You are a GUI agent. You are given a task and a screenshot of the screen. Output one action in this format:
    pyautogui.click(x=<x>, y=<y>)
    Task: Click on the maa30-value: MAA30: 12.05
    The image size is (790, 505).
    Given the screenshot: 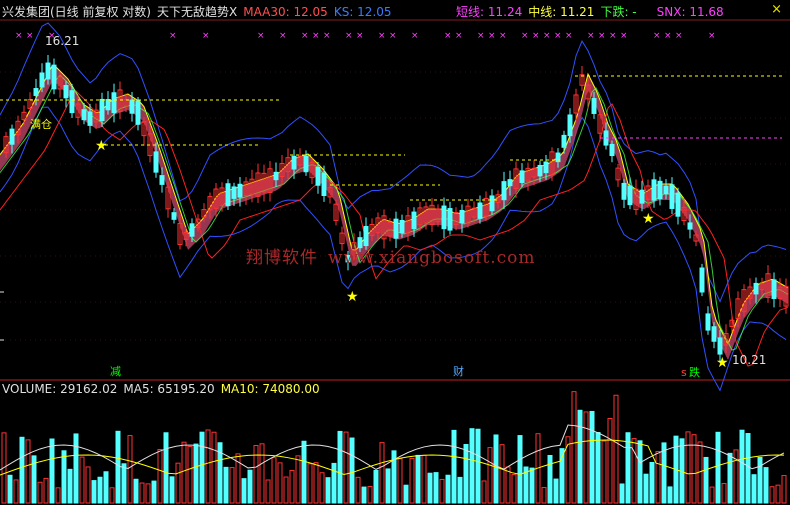 What is the action you would take?
    pyautogui.click(x=285, y=12)
    